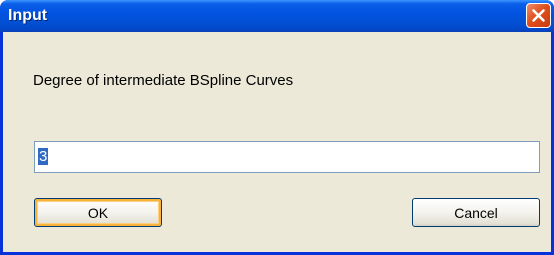 Image resolution: width=554 pixels, height=255 pixels. I want to click on close-icon, so click(538, 15).